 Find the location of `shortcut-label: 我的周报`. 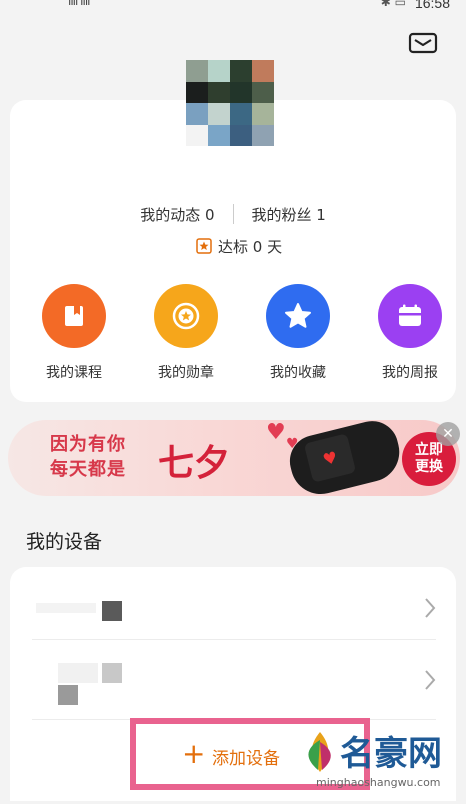

shortcut-label: 我的周报 is located at coordinates (410, 373).